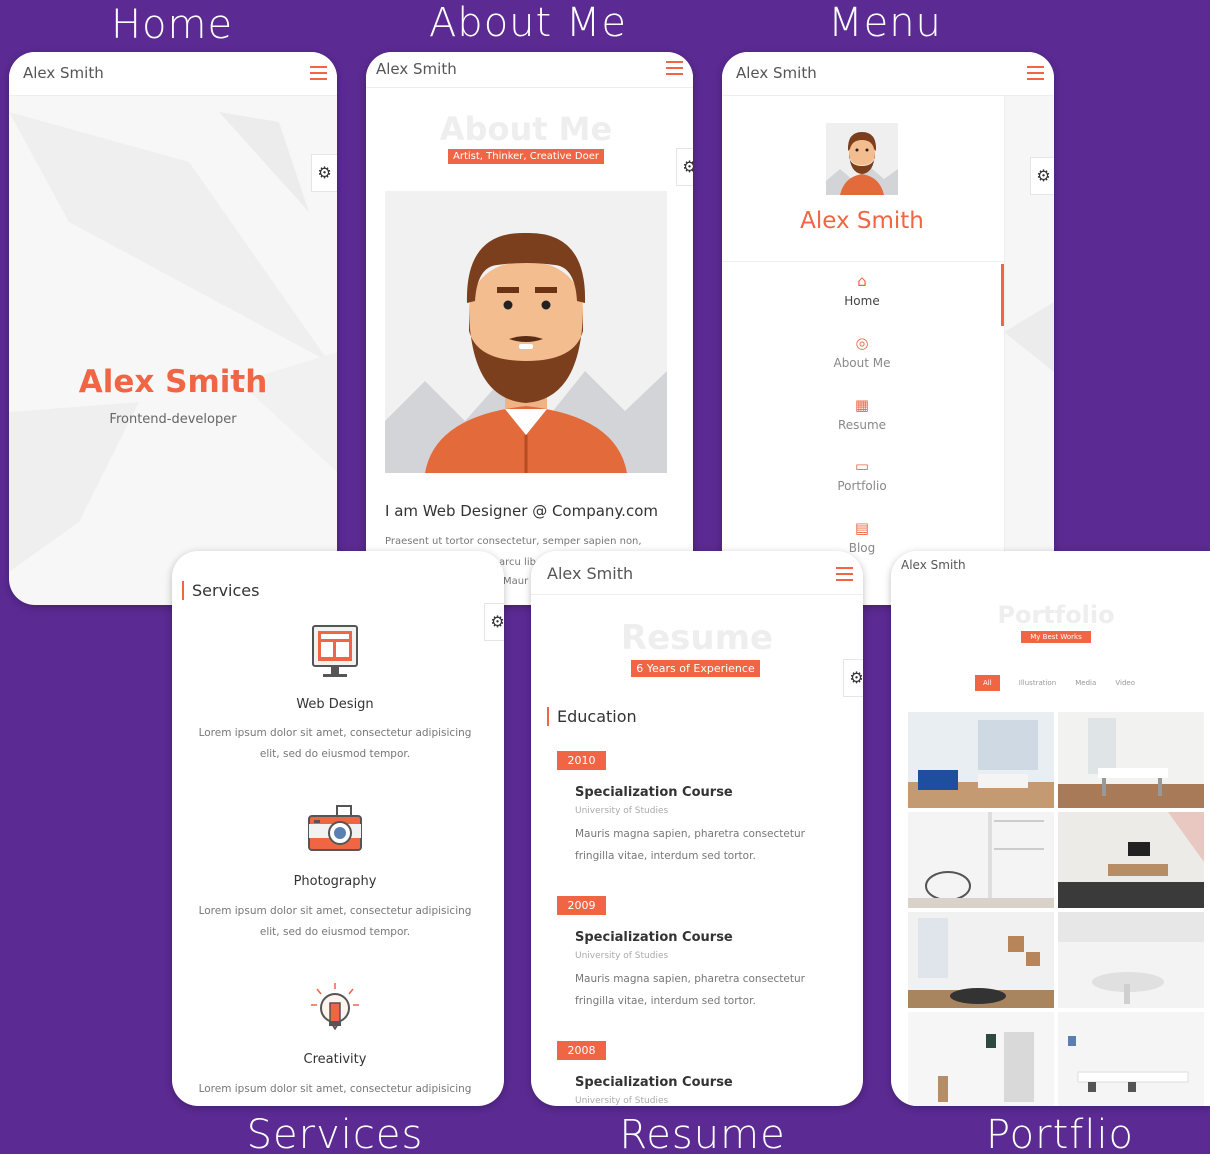 This screenshot has height=1154, width=1210. Describe the element at coordinates (335, 828) in the screenshot. I see `camera-icon` at that location.